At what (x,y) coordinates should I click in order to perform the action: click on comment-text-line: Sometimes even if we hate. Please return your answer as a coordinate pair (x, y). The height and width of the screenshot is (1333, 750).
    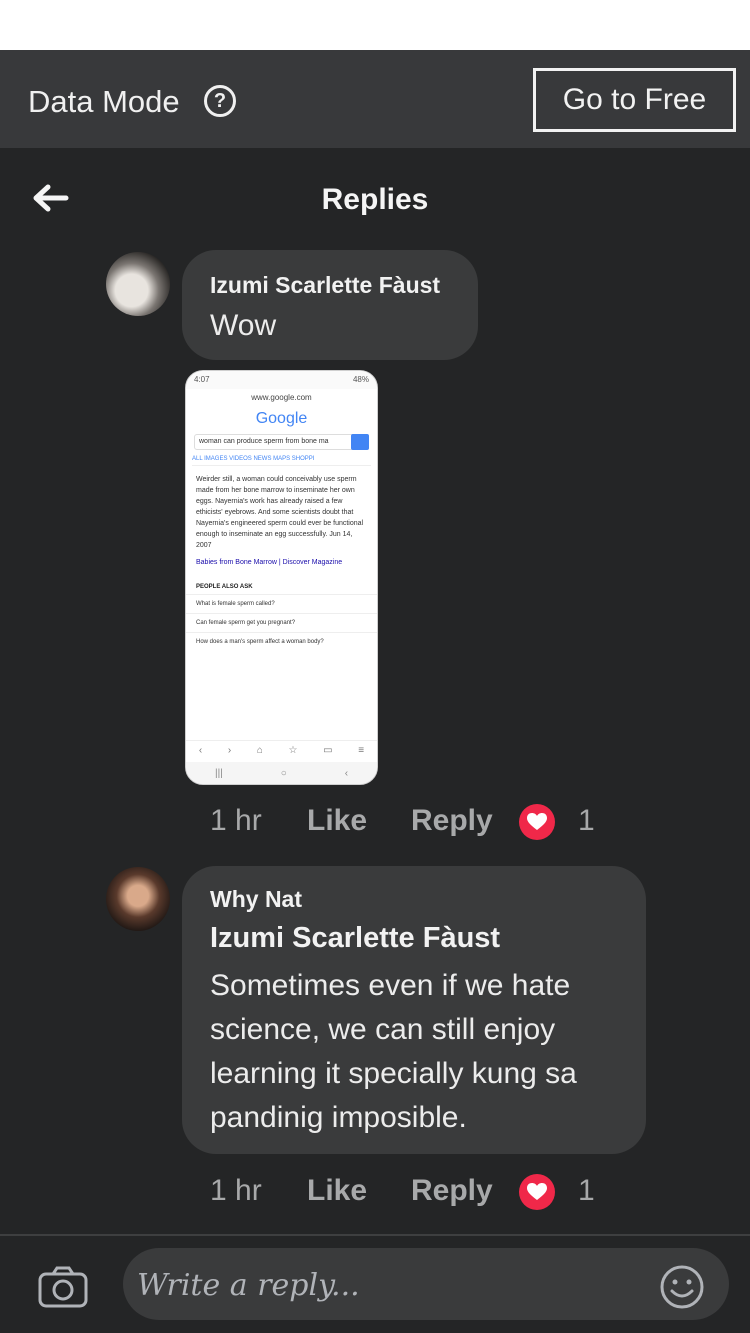
    Looking at the image, I should click on (390, 985).